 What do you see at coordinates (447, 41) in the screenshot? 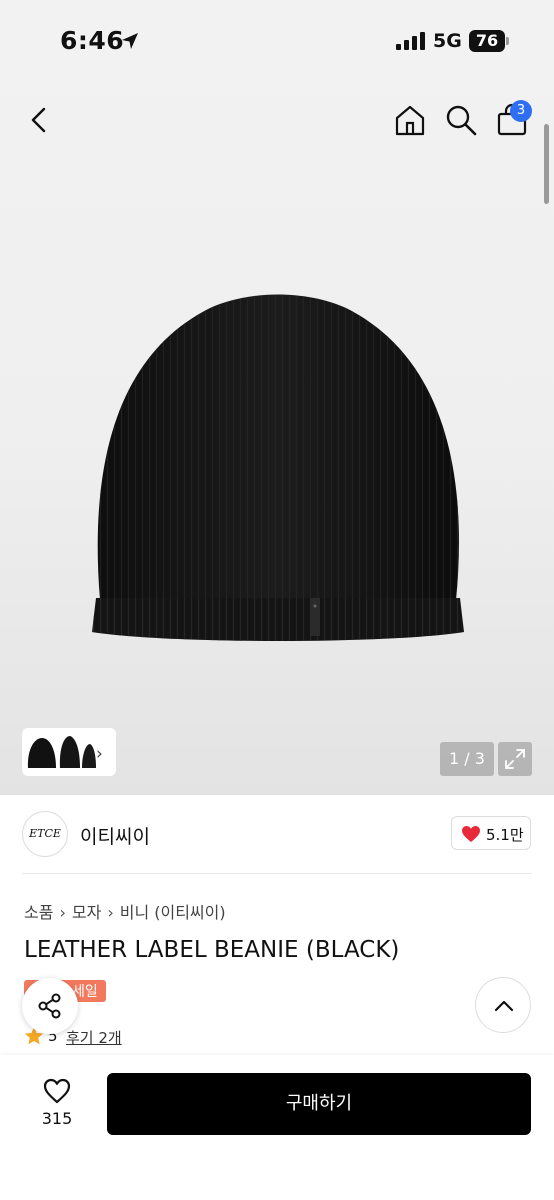
I see `network-type: 5G` at bounding box center [447, 41].